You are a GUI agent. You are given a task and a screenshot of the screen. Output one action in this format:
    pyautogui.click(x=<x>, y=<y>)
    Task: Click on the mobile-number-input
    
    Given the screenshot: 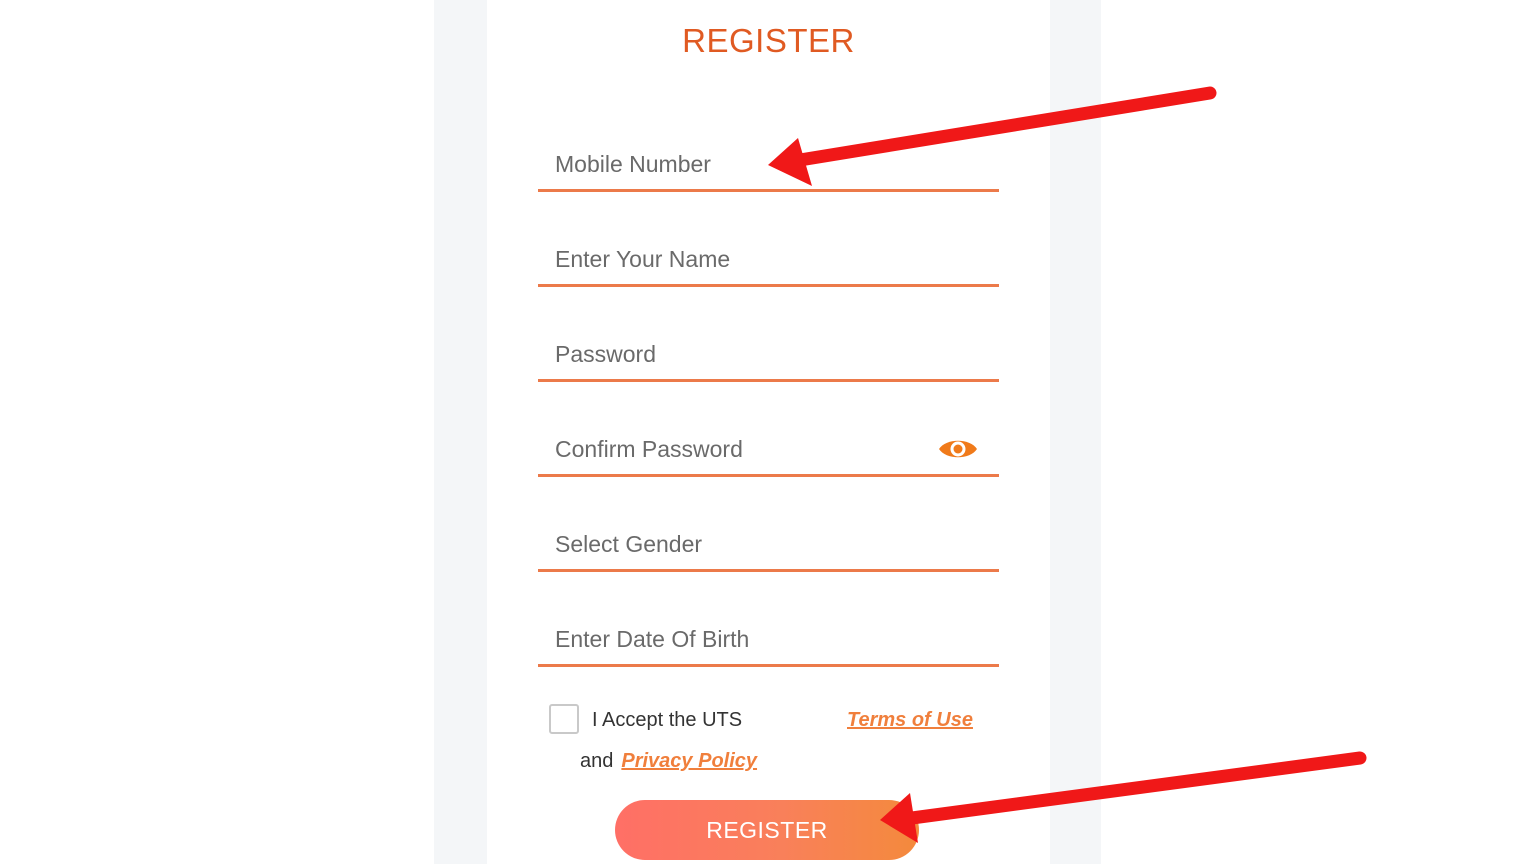 What is the action you would take?
    pyautogui.click(x=768, y=164)
    